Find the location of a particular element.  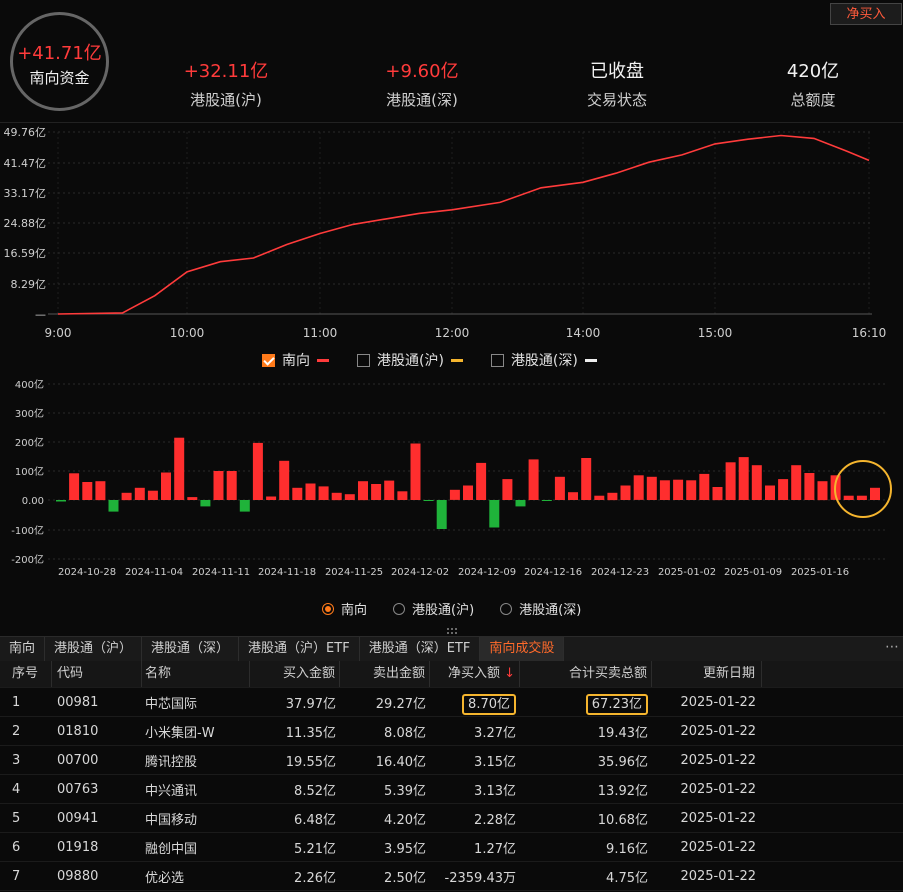

y-tick-label: 16.59亿 is located at coordinates (25, 253).